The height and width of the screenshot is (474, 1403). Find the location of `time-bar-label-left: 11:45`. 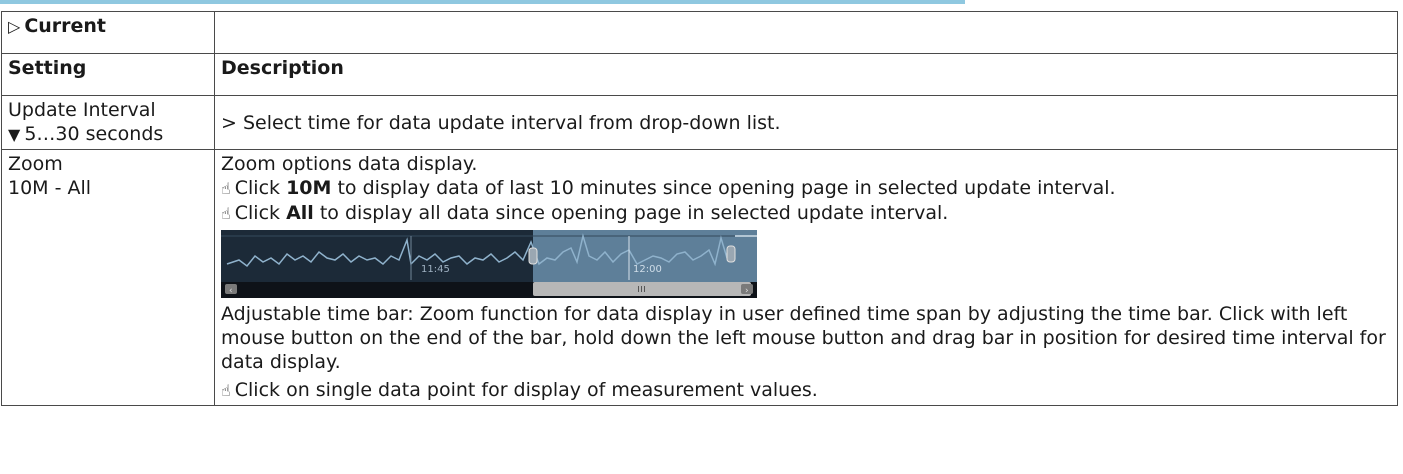

time-bar-label-left: 11:45 is located at coordinates (435, 269).